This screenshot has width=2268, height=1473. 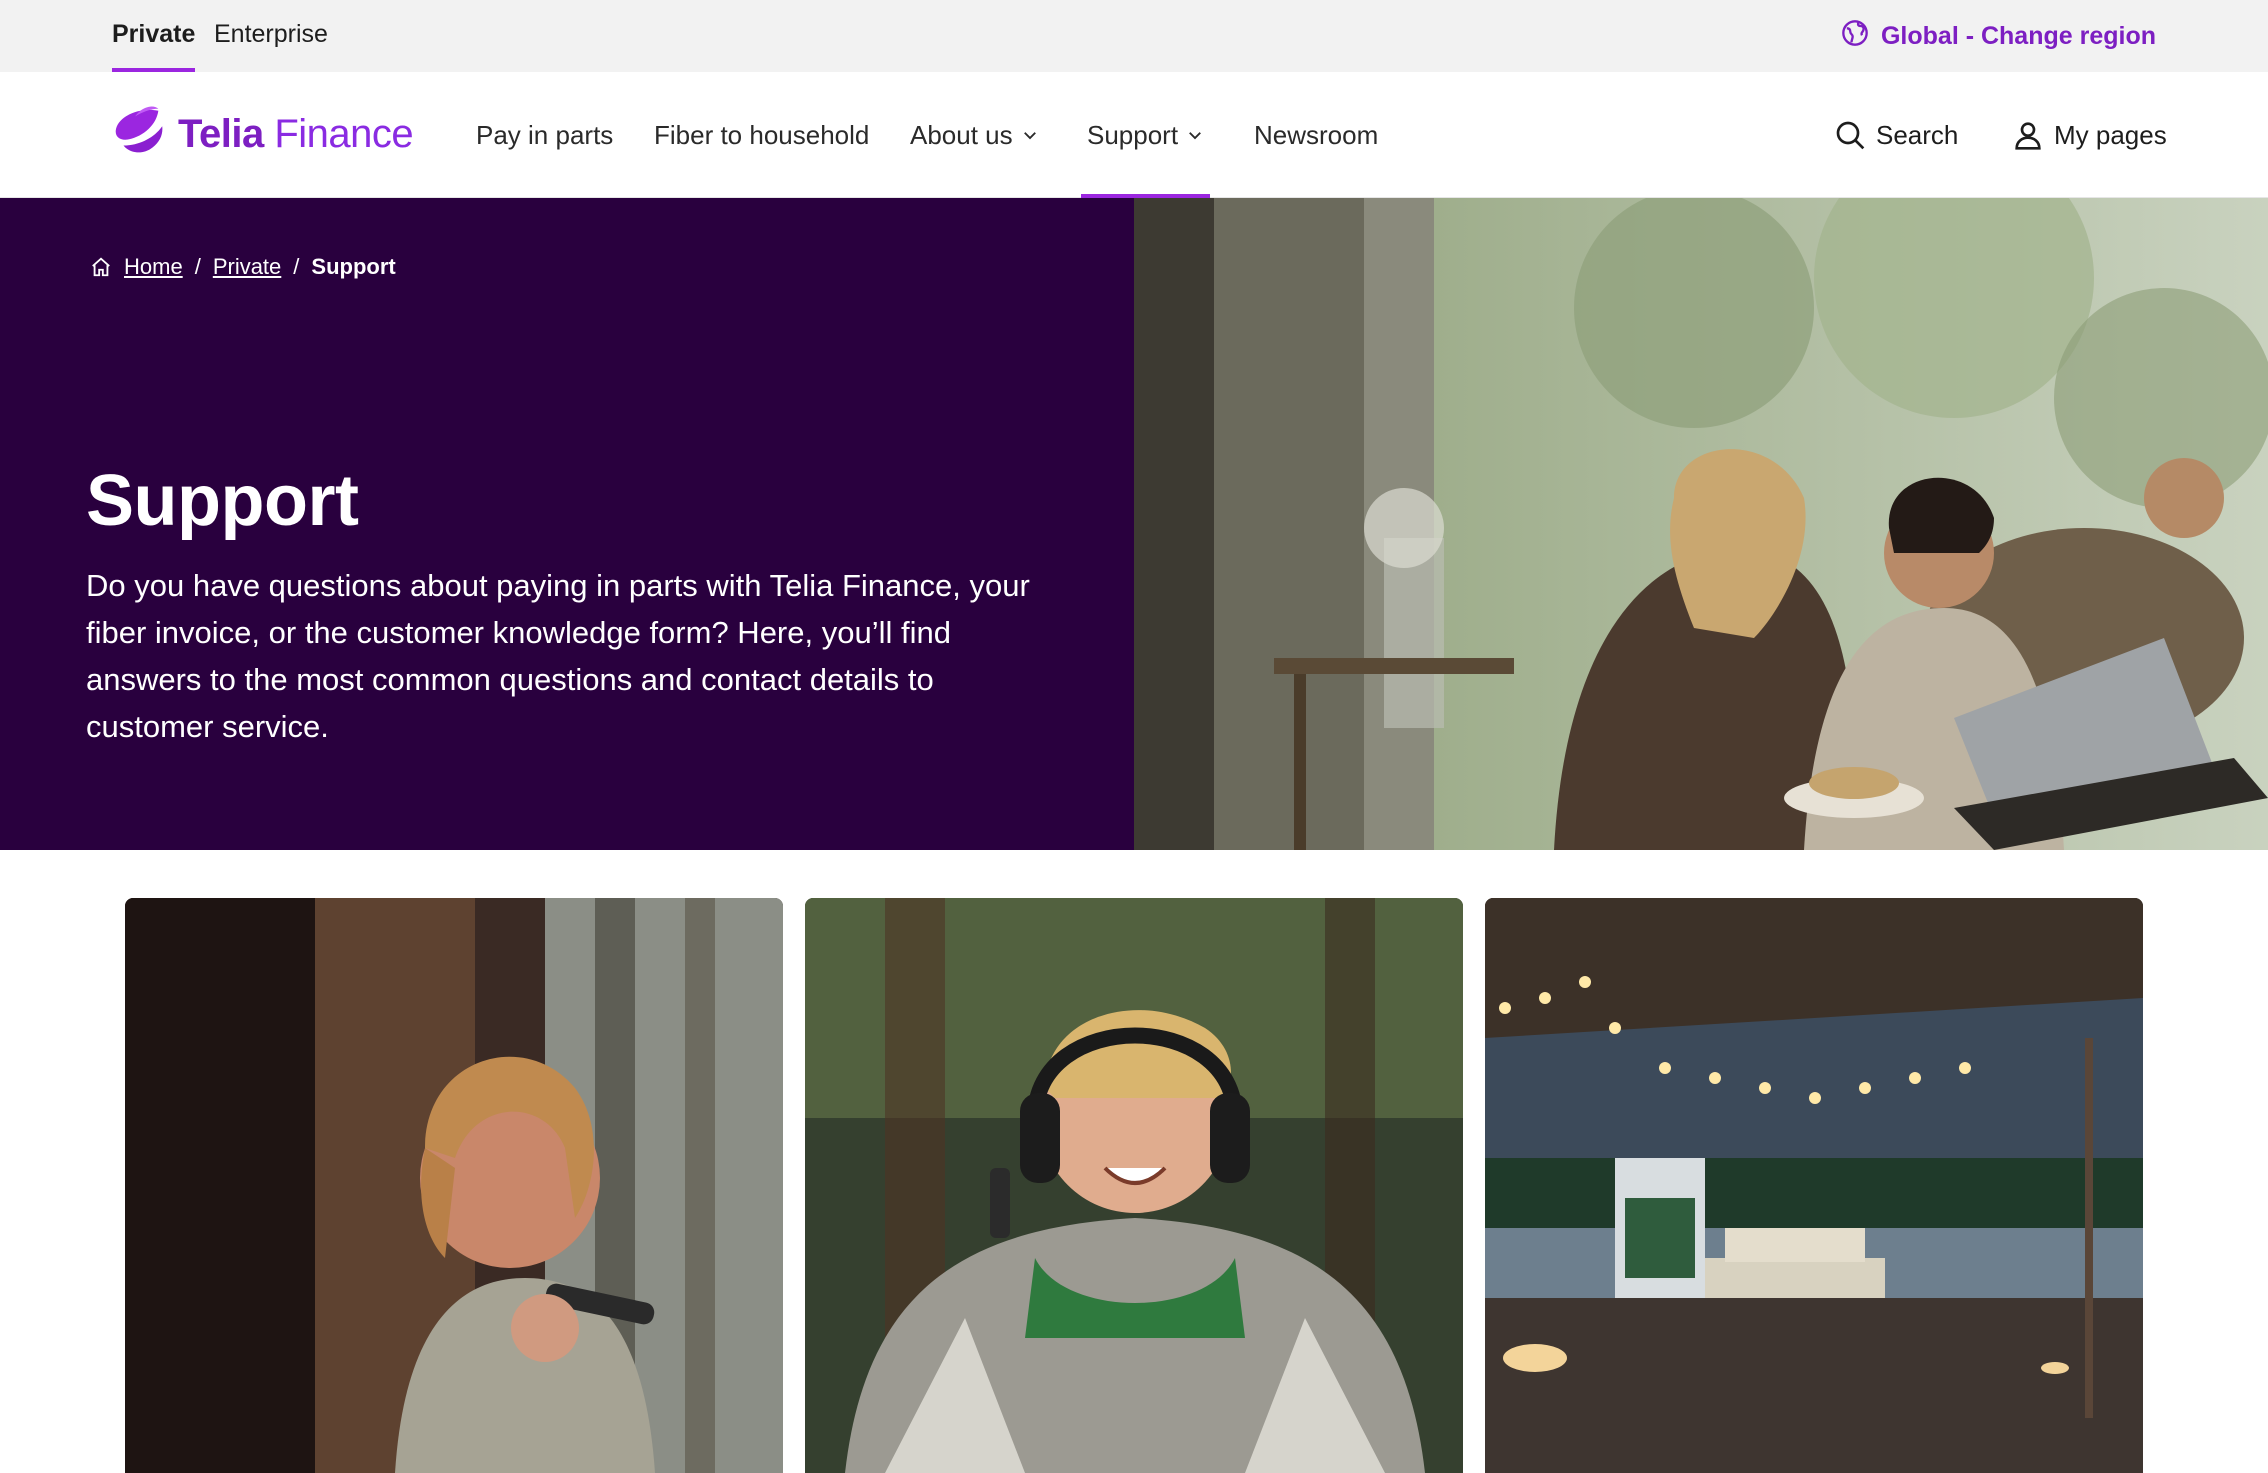 I want to click on nav-newsroom: Newsroom, so click(x=1316, y=135).